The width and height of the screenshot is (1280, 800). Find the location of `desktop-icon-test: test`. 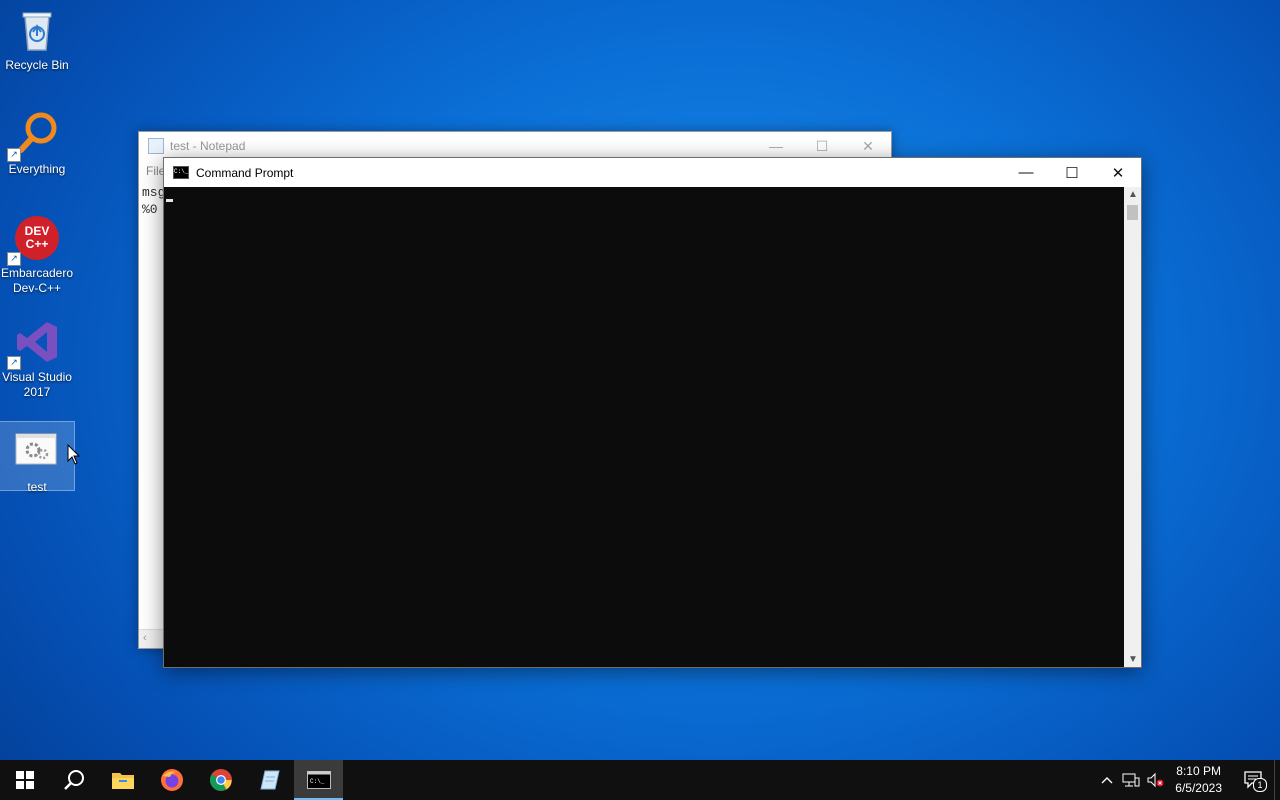

desktop-icon-test: test is located at coordinates (37, 457).